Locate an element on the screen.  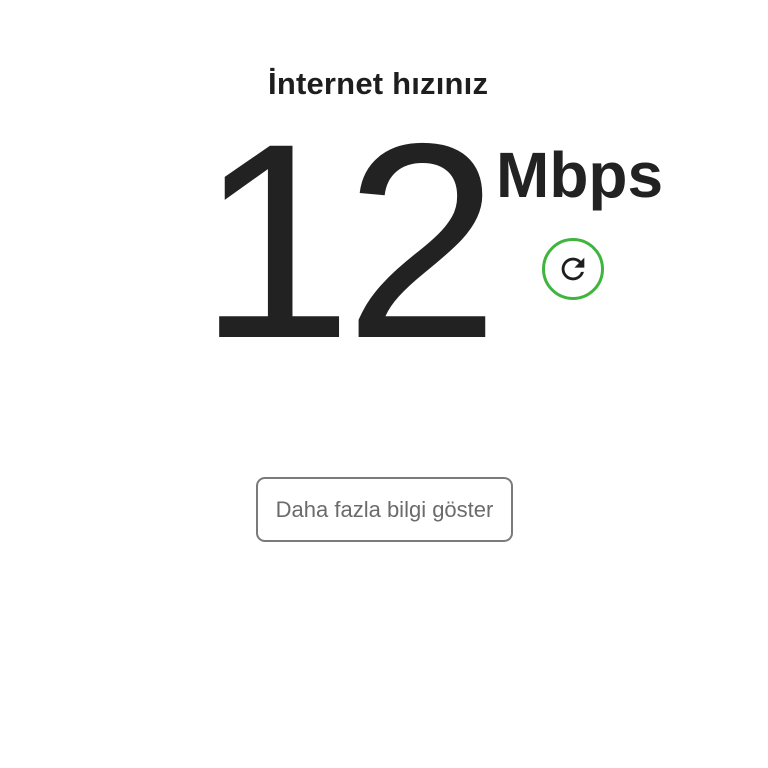
speed-unit: Mbps is located at coordinates (580, 175).